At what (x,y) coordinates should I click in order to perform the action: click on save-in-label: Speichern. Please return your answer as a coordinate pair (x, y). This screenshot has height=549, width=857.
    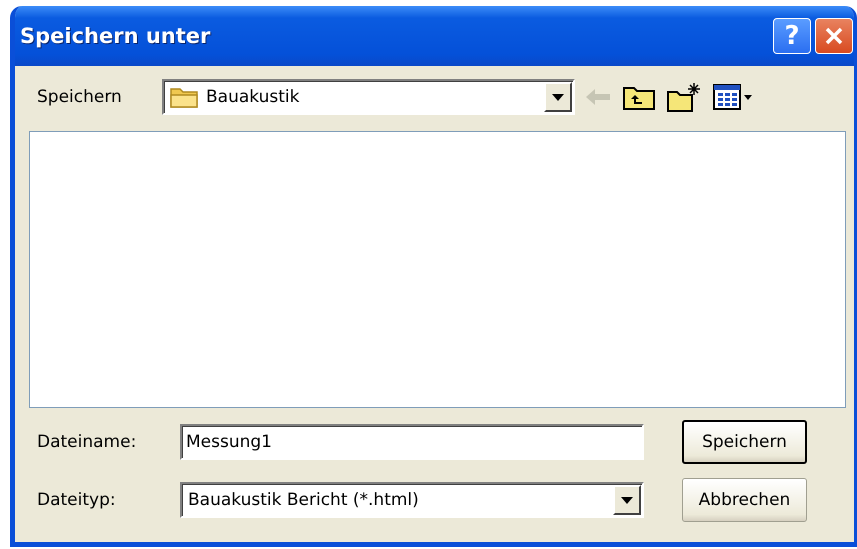
    Looking at the image, I should click on (79, 97).